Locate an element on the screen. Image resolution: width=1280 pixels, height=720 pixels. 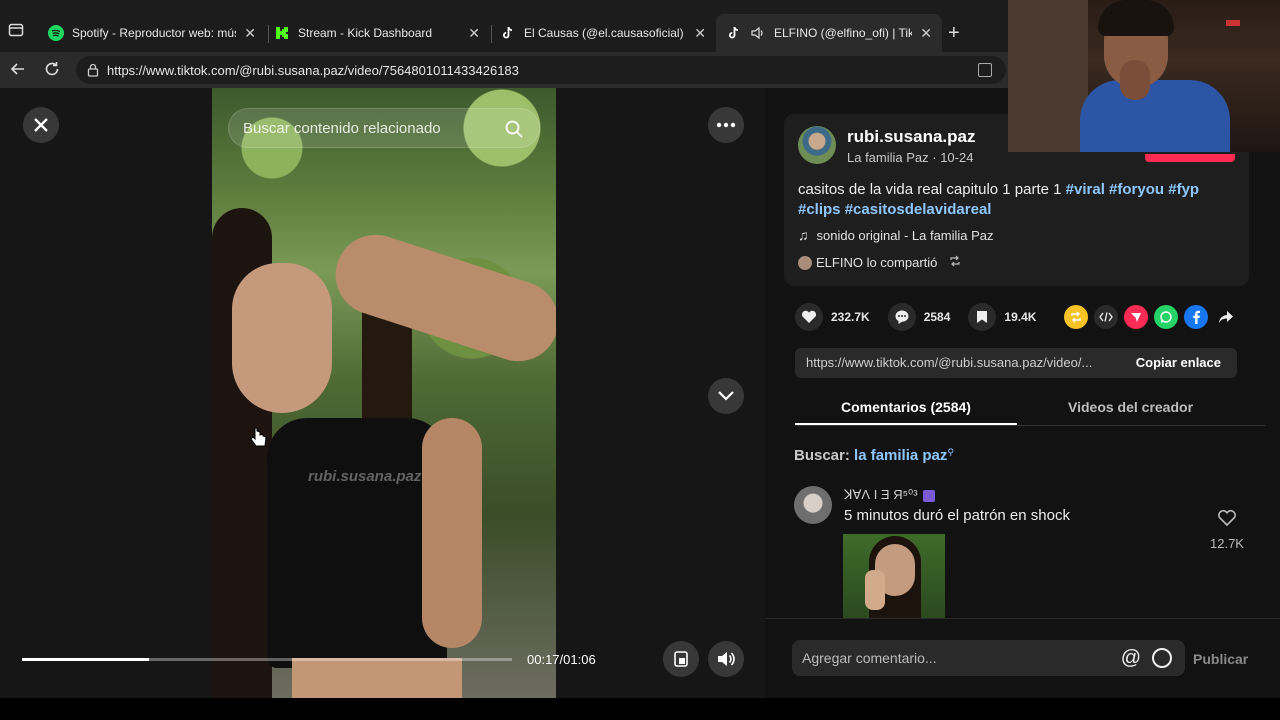
repost-icon is located at coordinates (955, 262).